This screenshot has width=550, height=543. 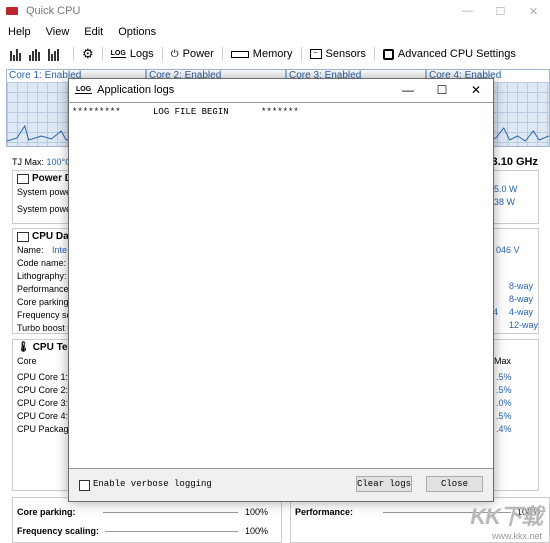 What do you see at coordinates (53, 11) in the screenshot?
I see `window-title: Quick CPU` at bounding box center [53, 11].